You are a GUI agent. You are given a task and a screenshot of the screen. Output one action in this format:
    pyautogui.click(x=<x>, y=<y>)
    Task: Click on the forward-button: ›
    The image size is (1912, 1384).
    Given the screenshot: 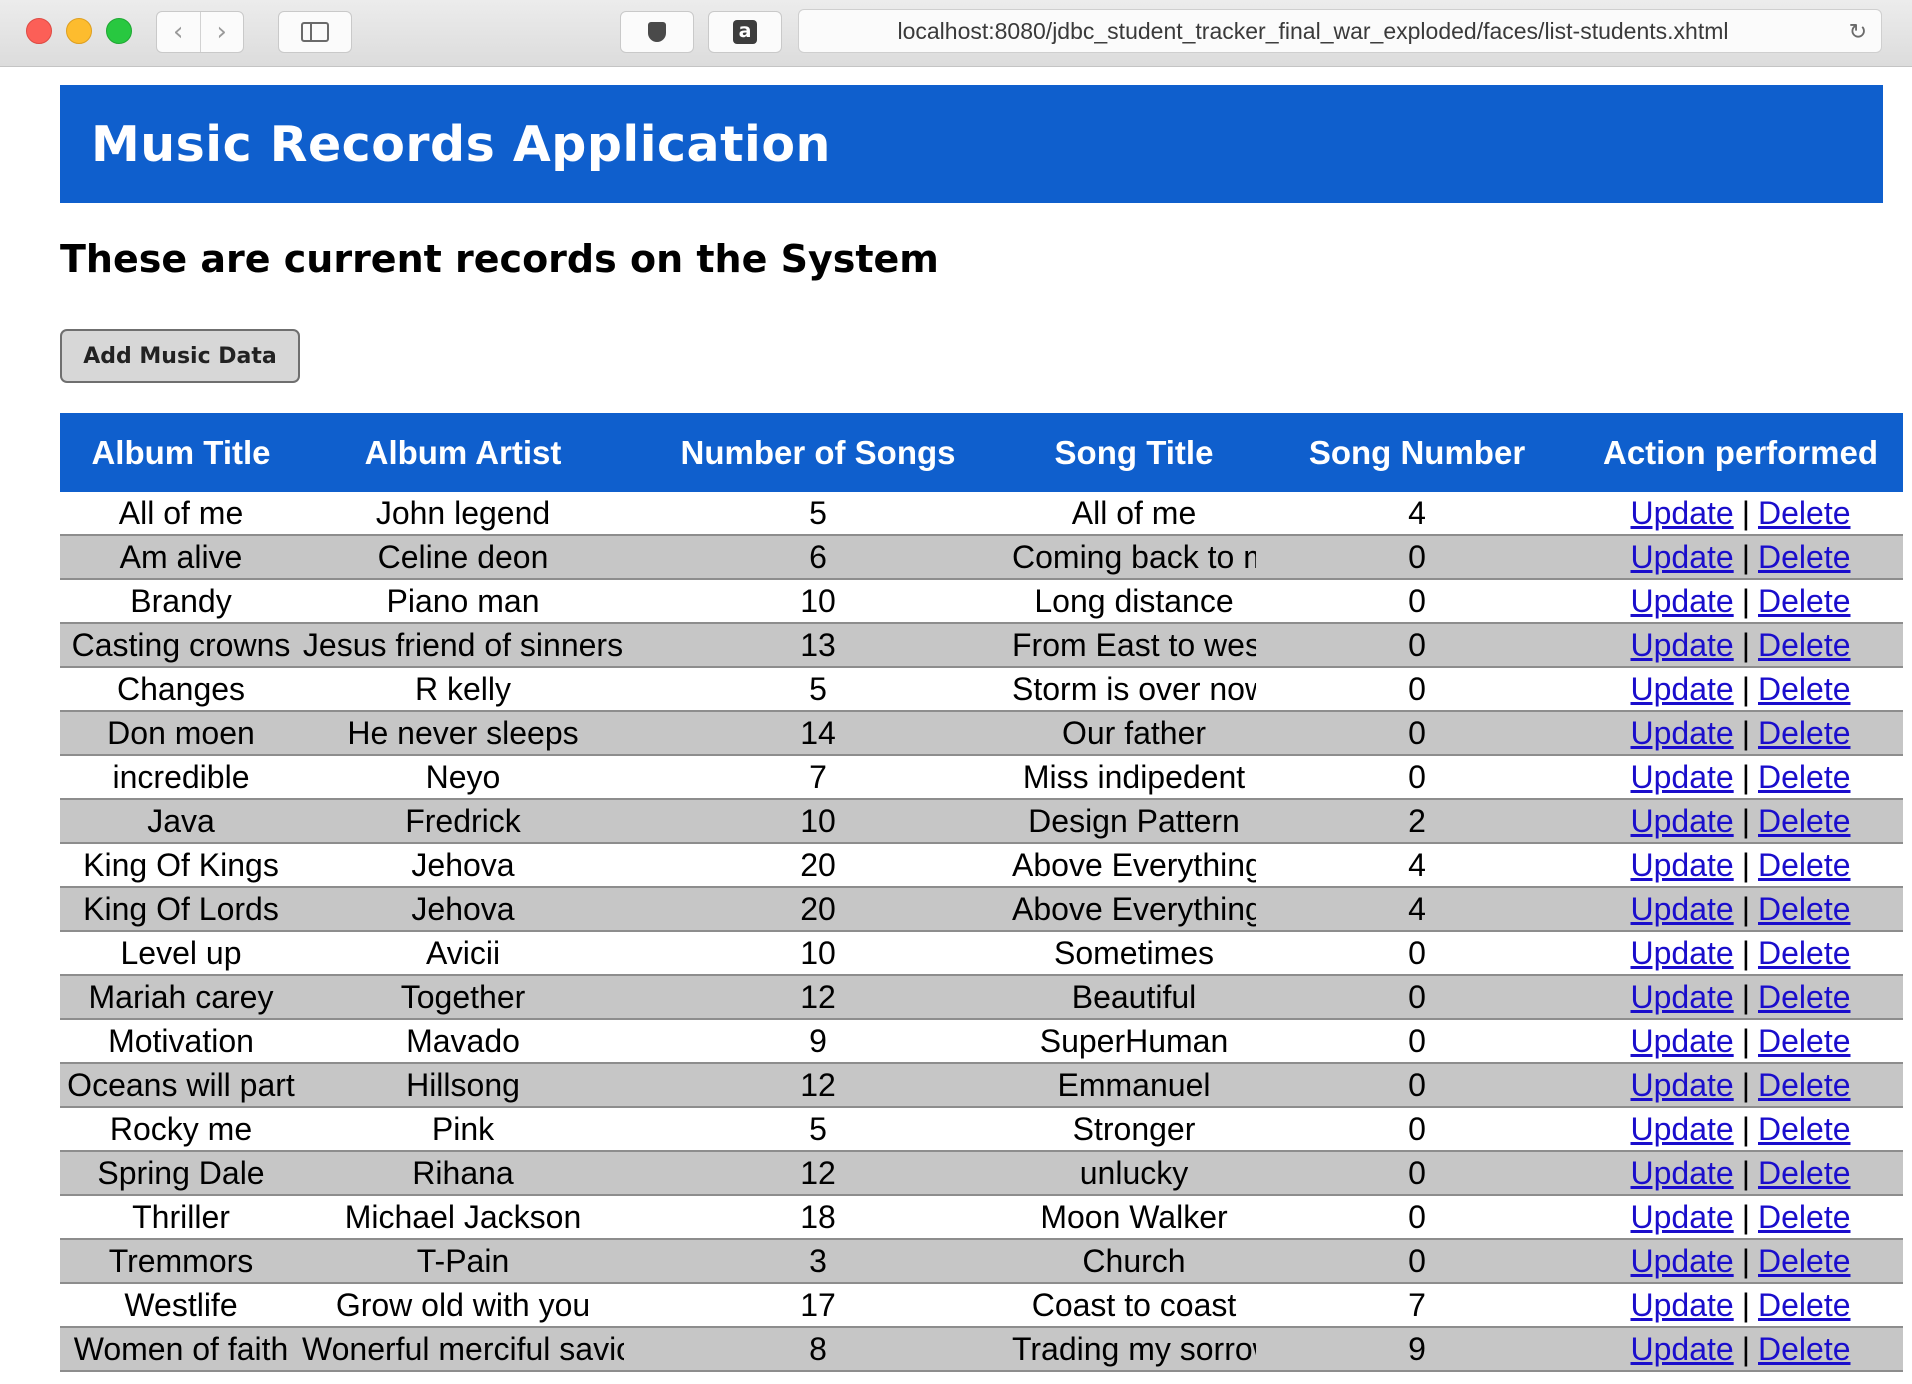 What is the action you would take?
    pyautogui.click(x=221, y=32)
    